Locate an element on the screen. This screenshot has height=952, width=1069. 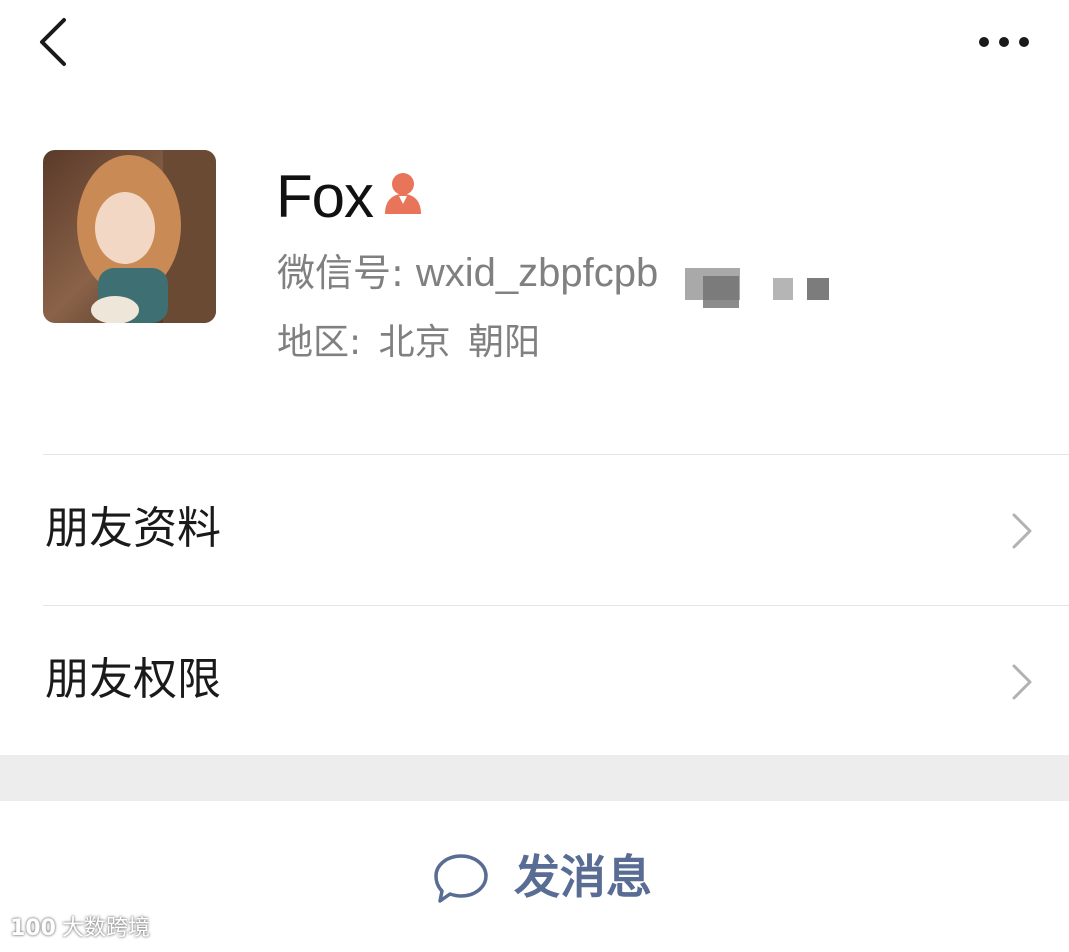
female-person-icon is located at coordinates (403, 193).